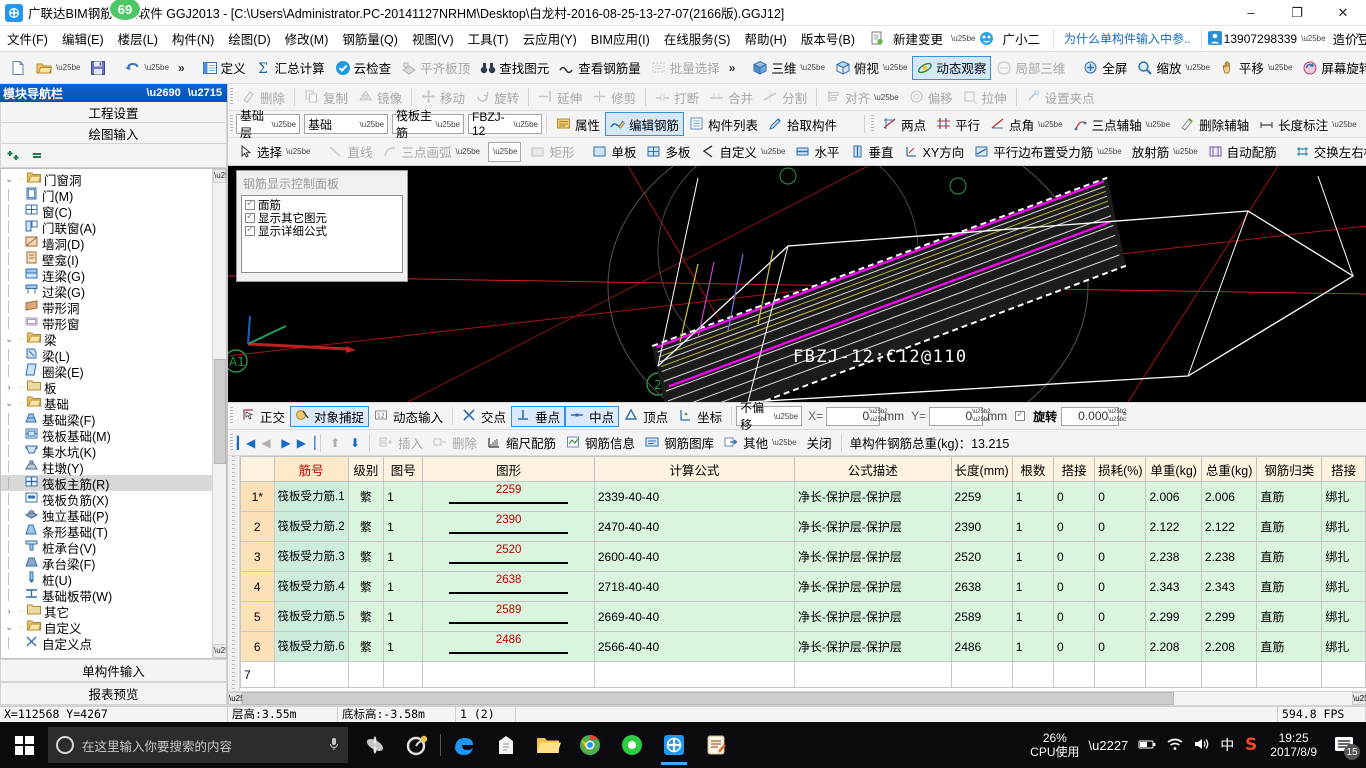 This screenshot has width=1366, height=768. Describe the element at coordinates (872, 152) in the screenshot. I see `vertical-button: 垂直` at that location.